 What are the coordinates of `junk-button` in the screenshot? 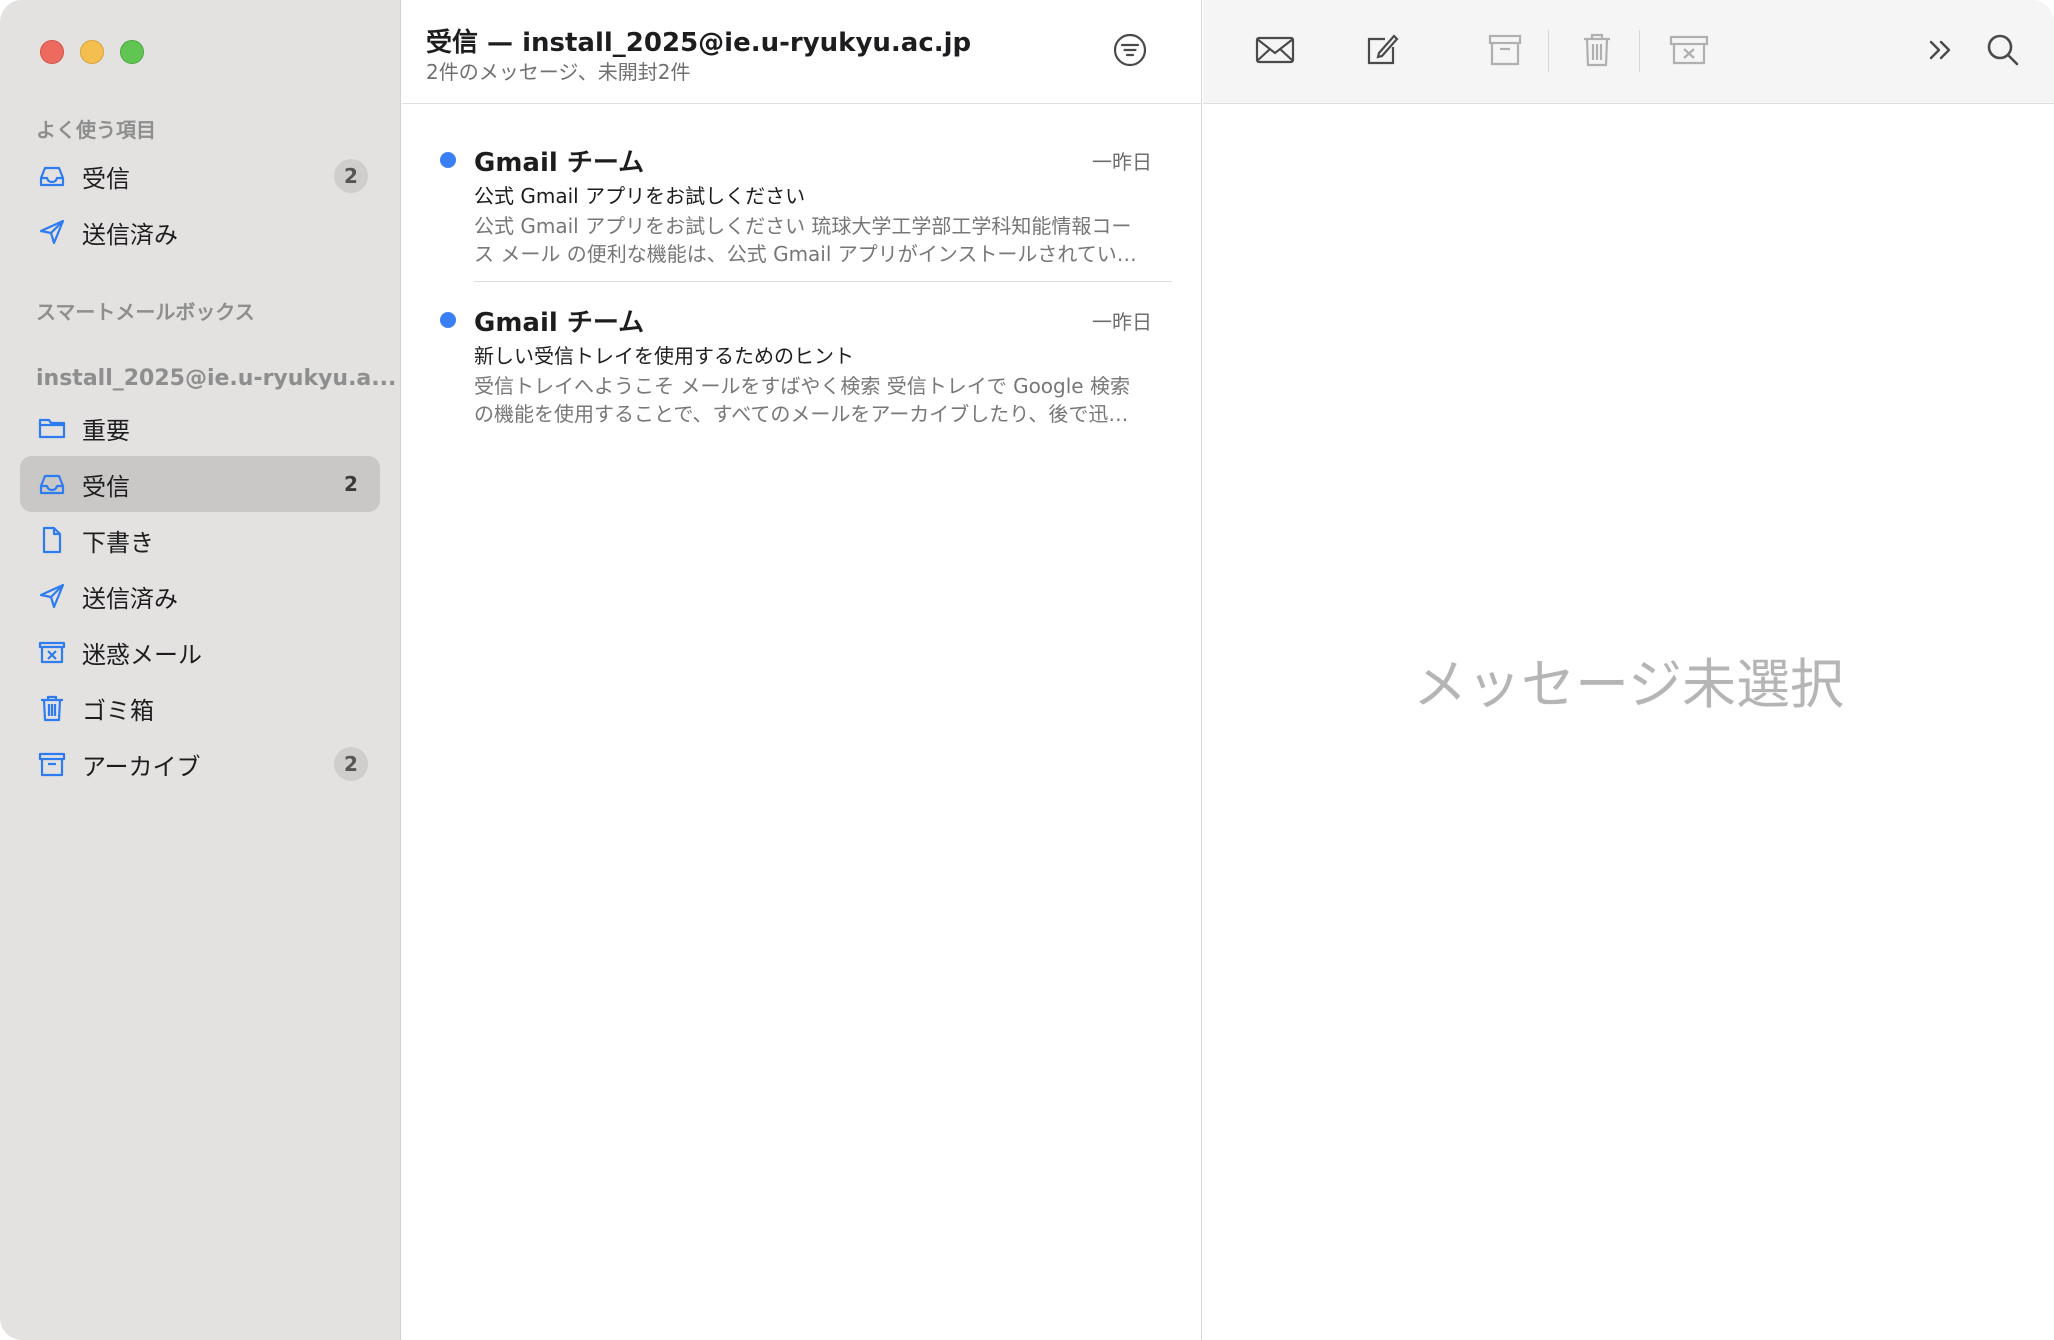 It's located at (1689, 50).